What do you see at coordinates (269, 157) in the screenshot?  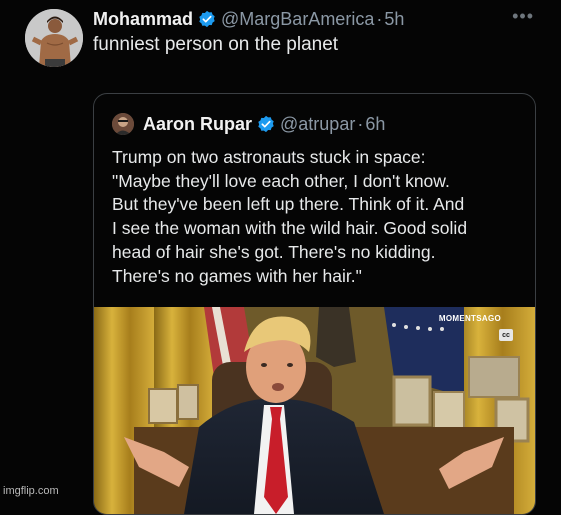 I see `quoted-text-line: Trump on two astronauts stuck in space:` at bounding box center [269, 157].